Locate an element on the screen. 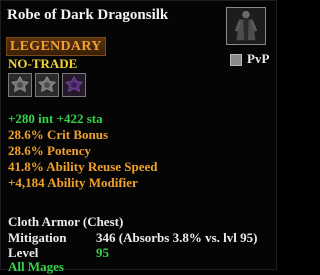 The image size is (320, 275). mitigation-label: Mitigation is located at coordinates (37, 237).